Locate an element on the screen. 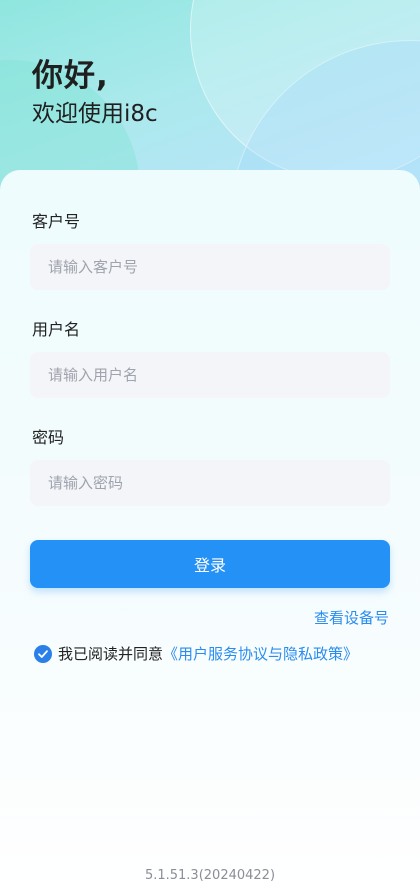  agreement-row: 我已阅读并同意 《用户服务协议与隐私政策》 is located at coordinates (196, 653).